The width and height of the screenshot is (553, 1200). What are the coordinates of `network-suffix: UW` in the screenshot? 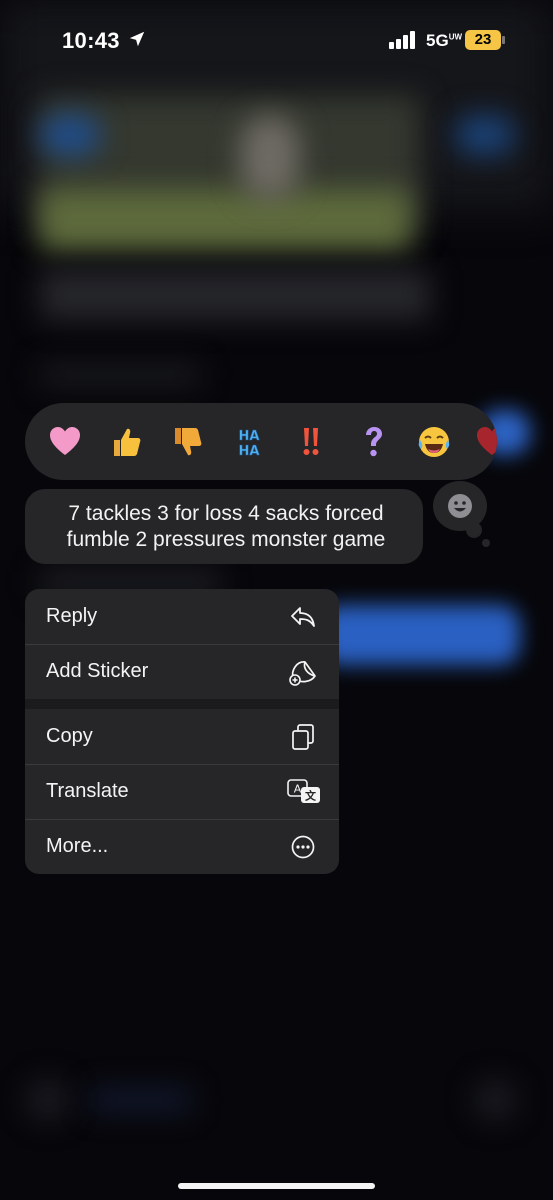 It's located at (455, 37).